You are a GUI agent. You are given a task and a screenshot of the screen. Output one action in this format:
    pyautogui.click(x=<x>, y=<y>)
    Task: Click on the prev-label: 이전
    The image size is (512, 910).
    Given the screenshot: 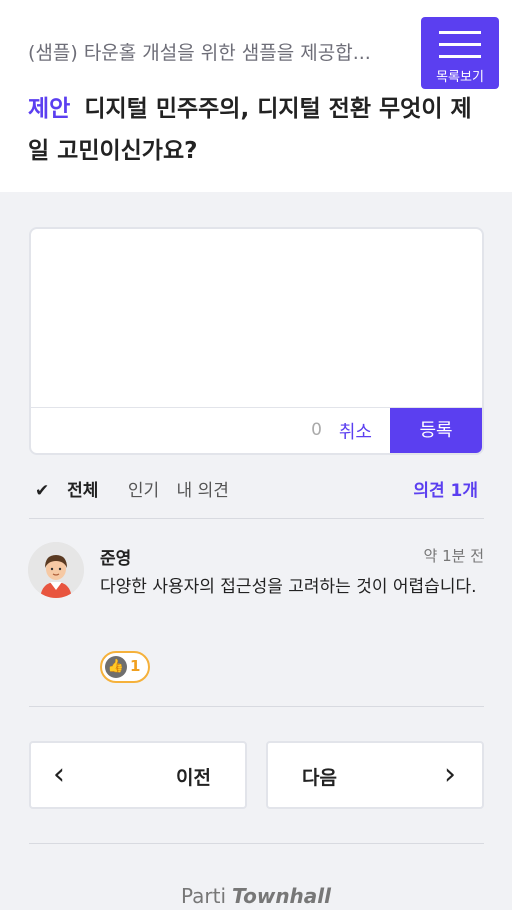 What is the action you would take?
    pyautogui.click(x=193, y=778)
    